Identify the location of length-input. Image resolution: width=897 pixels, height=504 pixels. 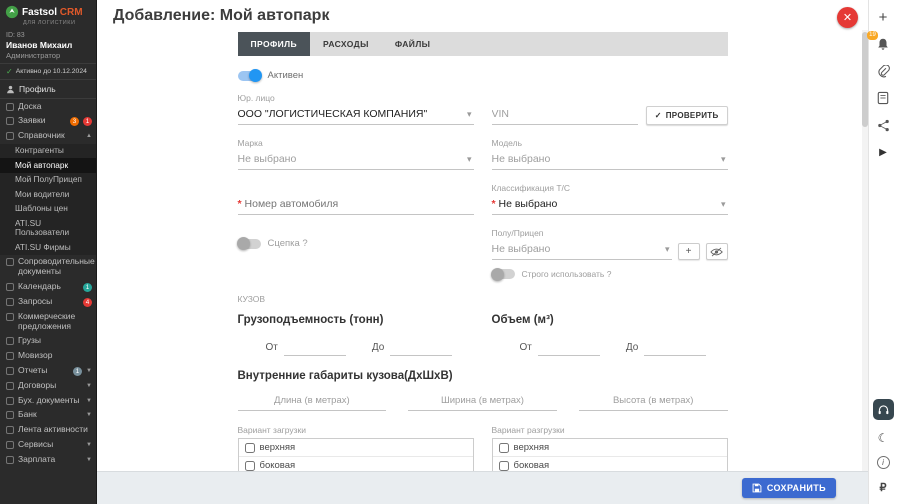
(312, 402).